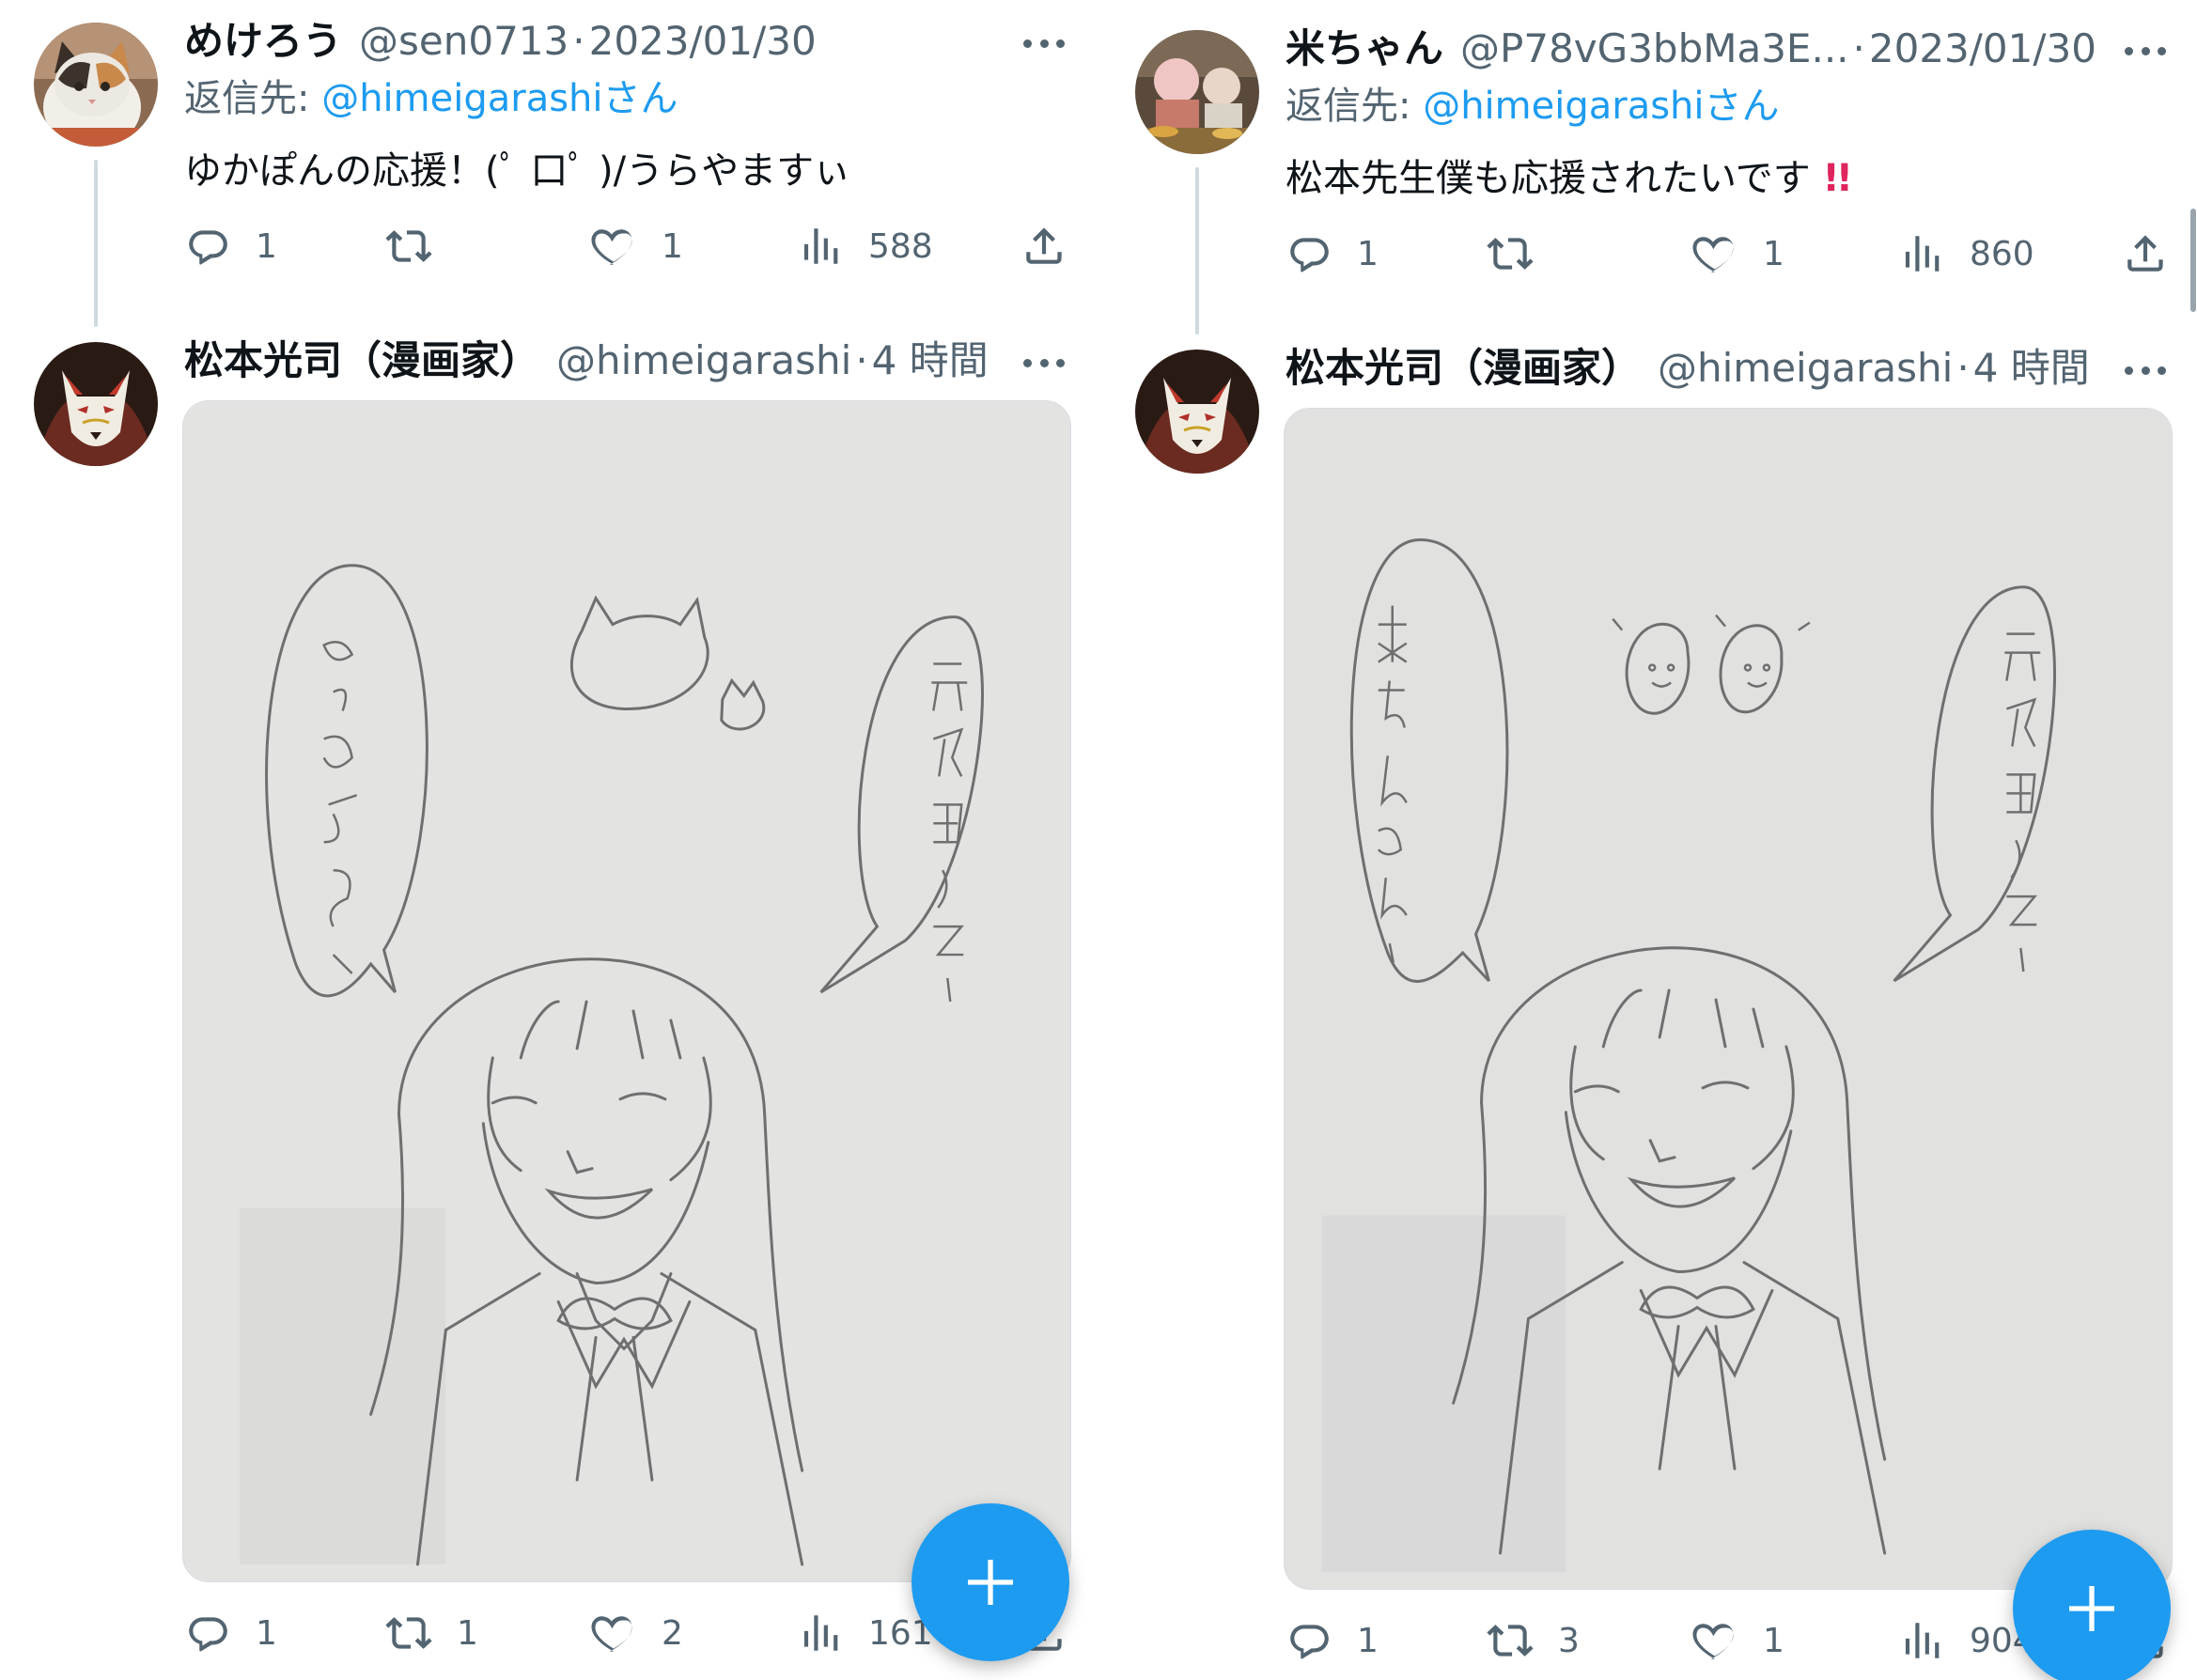 The height and width of the screenshot is (1680, 2197). What do you see at coordinates (2002, 253) in the screenshot?
I see `views-count: 860` at bounding box center [2002, 253].